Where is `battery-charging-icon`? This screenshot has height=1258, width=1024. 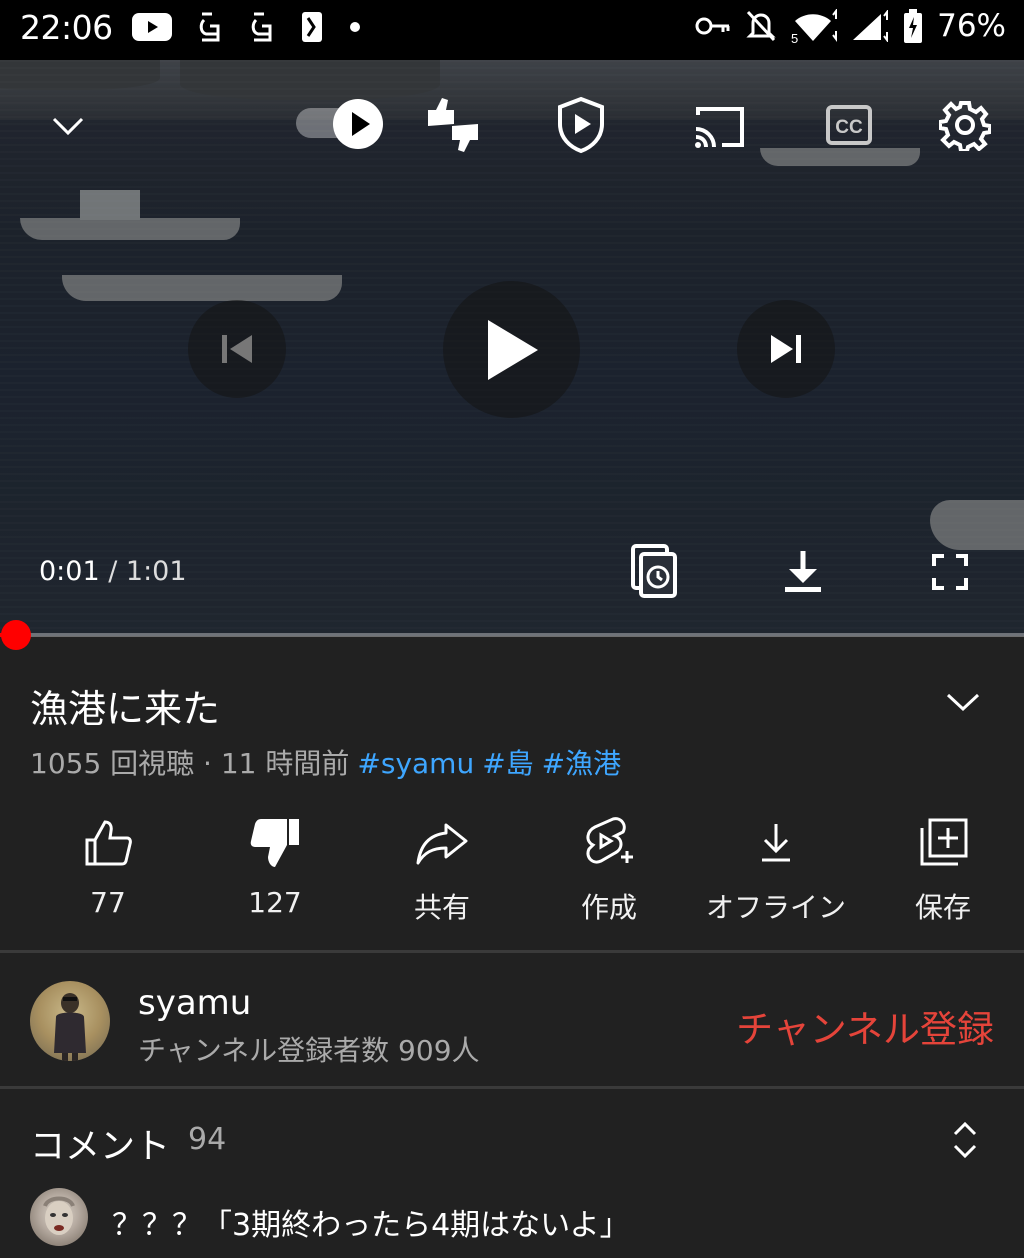
battery-charging-icon is located at coordinates (913, 26).